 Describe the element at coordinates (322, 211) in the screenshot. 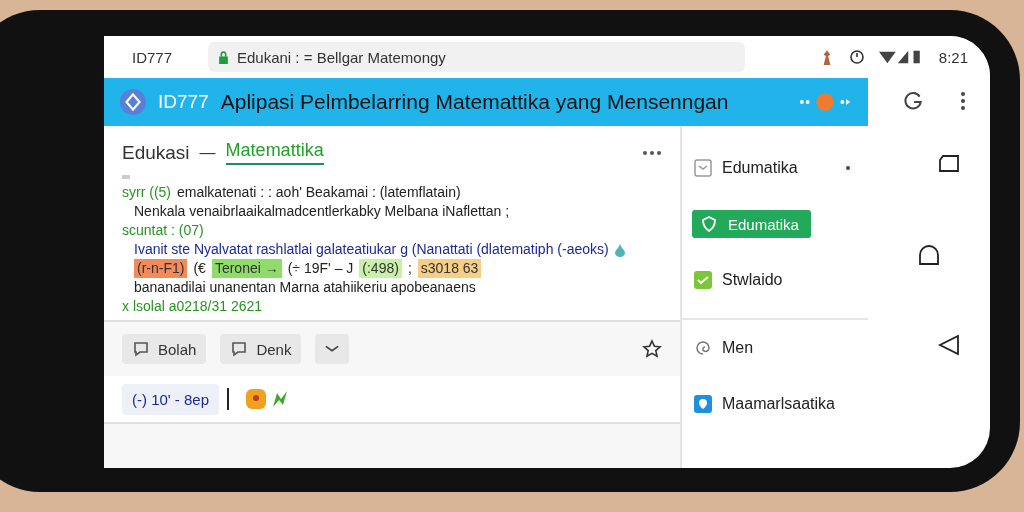

I see `line-text: Nenkala venaibrlaaikalmadcentlerkabky Melbana iNaflettan ;` at that location.